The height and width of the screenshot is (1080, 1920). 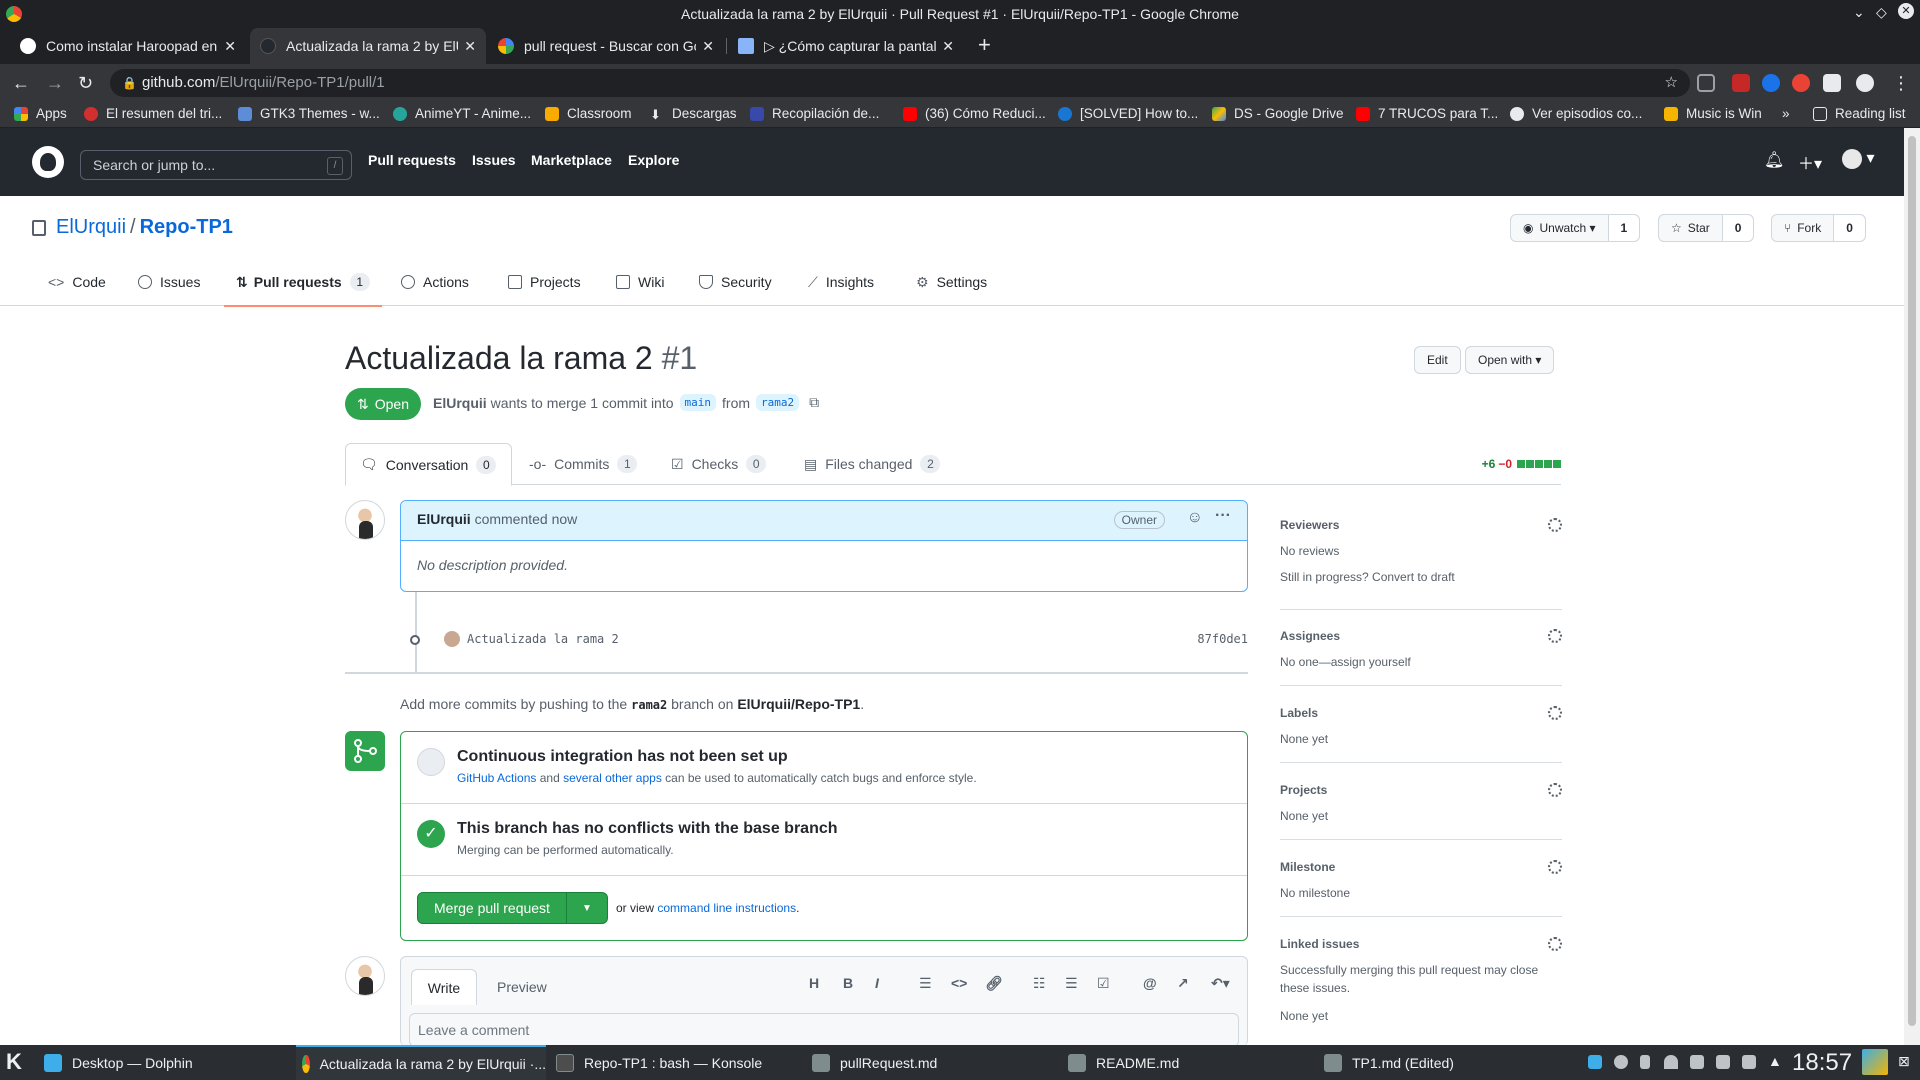 I want to click on ublock-icon, so click(x=1741, y=83).